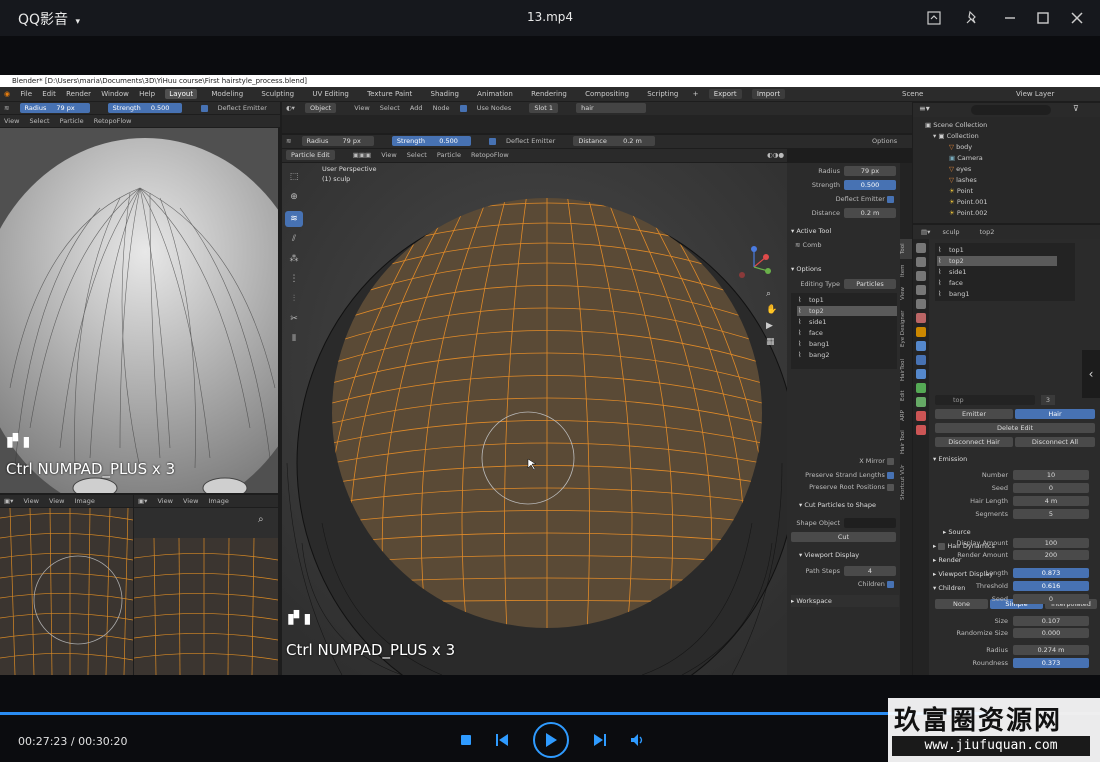 The image size is (1100, 762). I want to click on ps-list-item: ⌇ side1, so click(997, 272).